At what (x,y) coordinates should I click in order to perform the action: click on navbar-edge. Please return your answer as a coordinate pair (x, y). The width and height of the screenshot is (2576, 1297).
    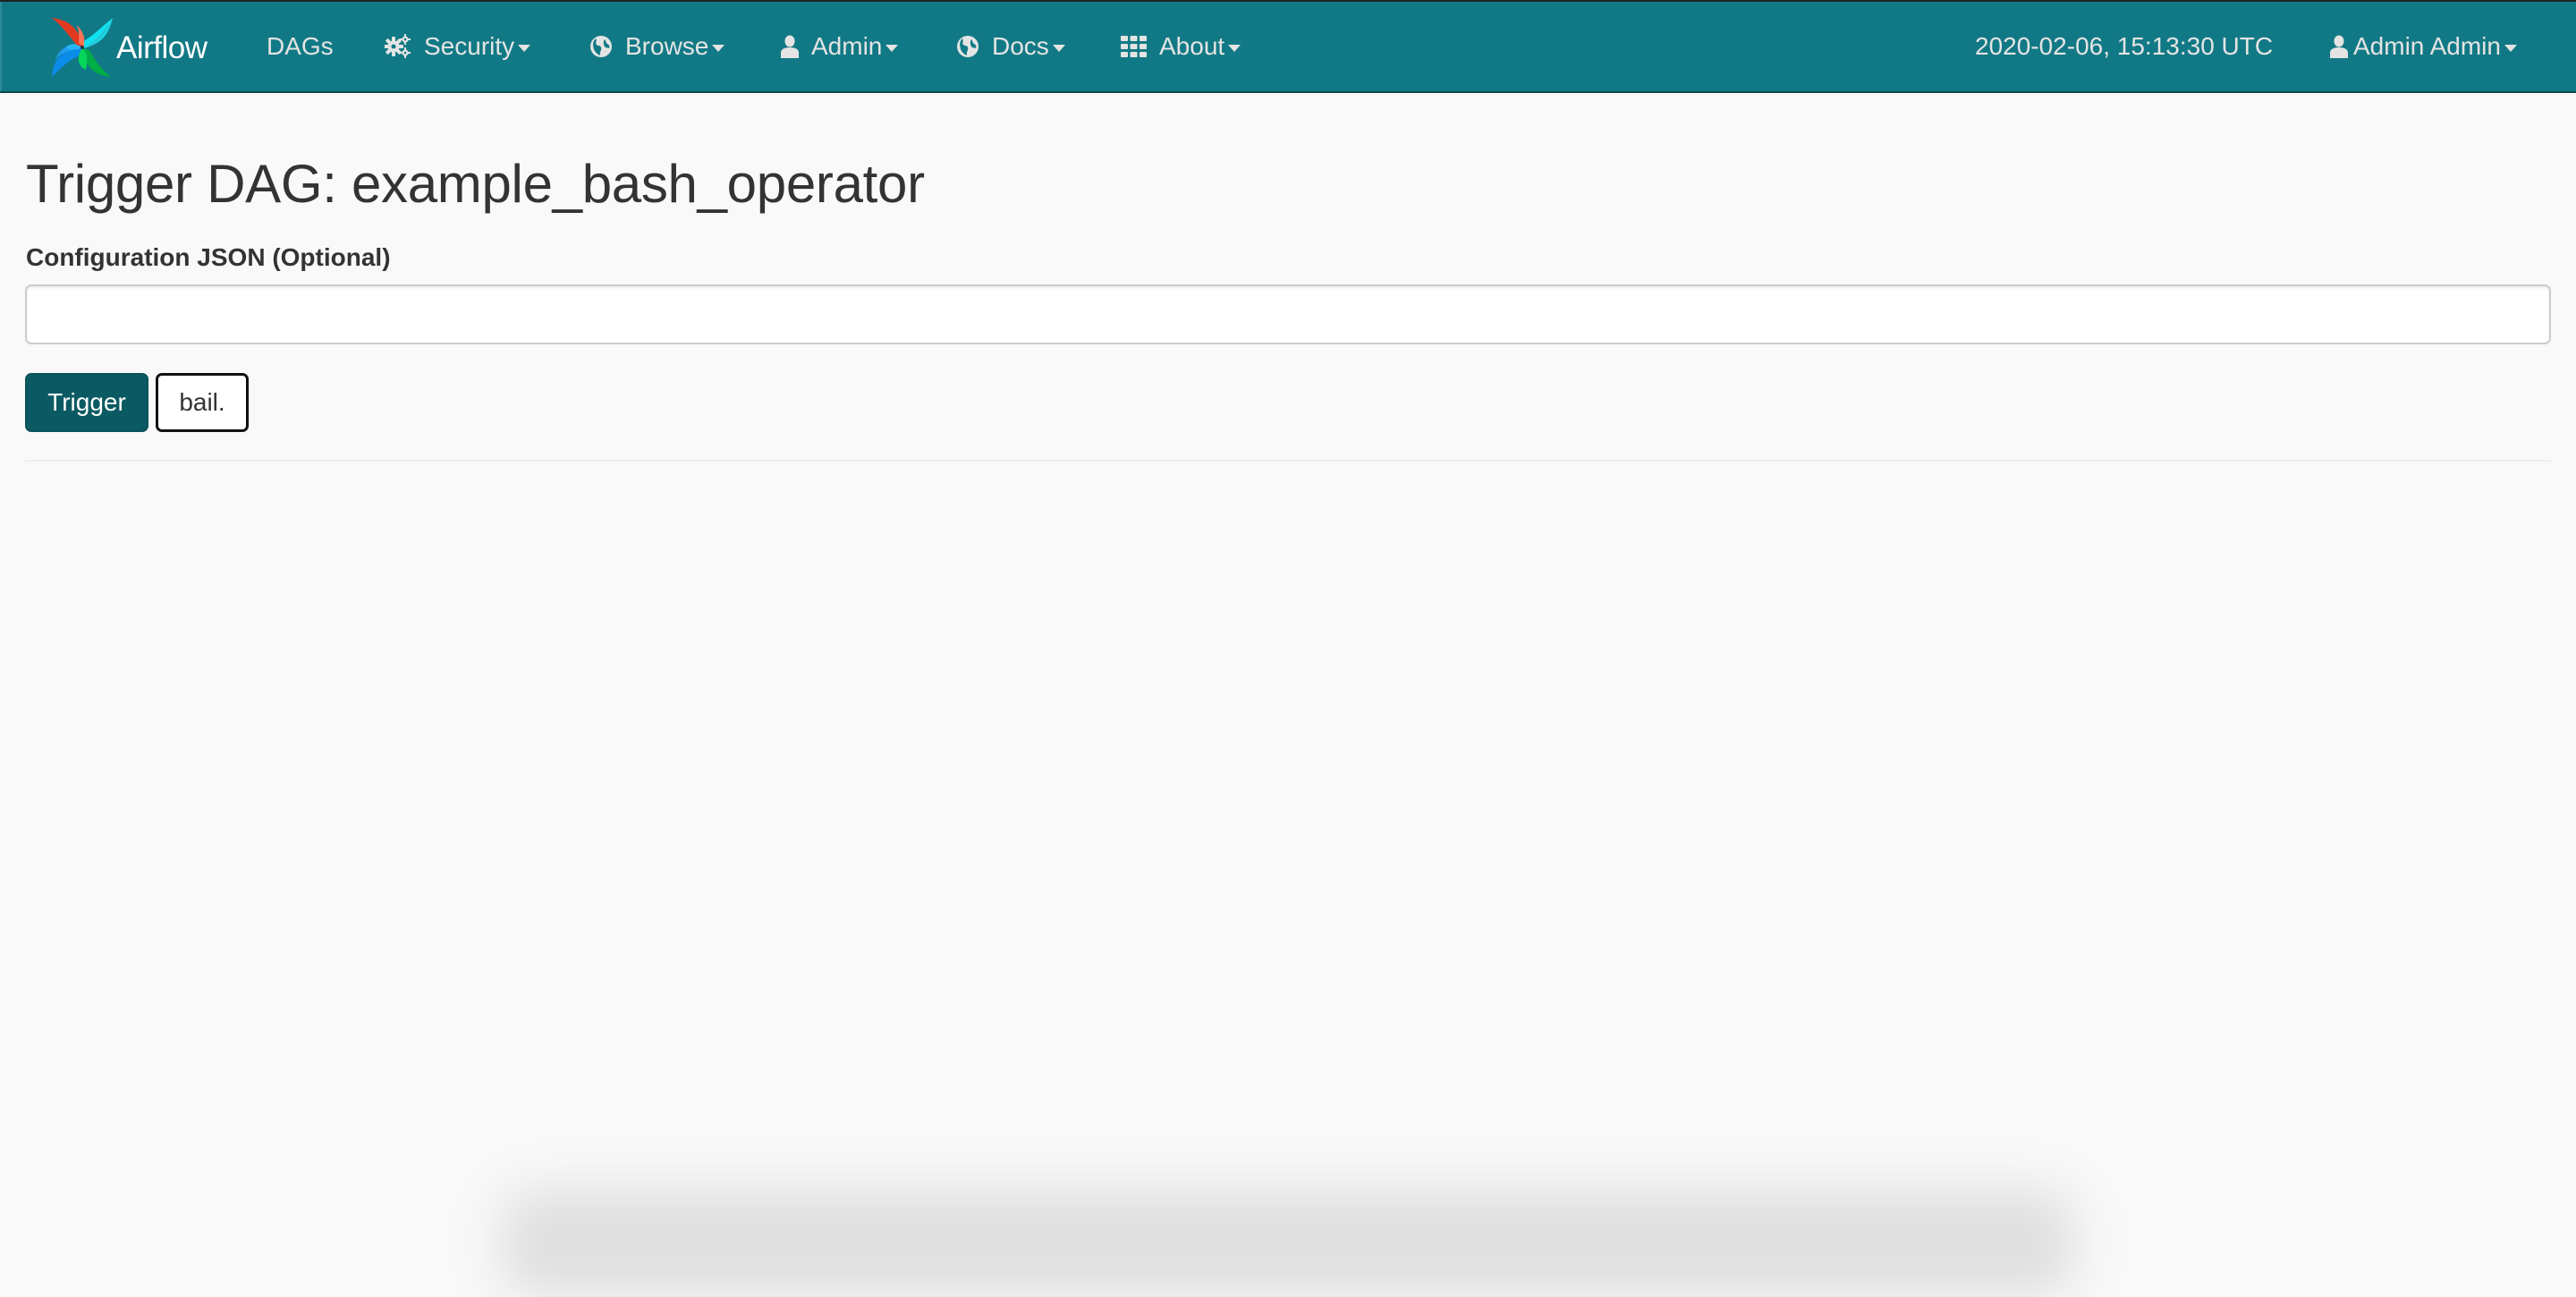
    Looking at the image, I should click on (1, 46).